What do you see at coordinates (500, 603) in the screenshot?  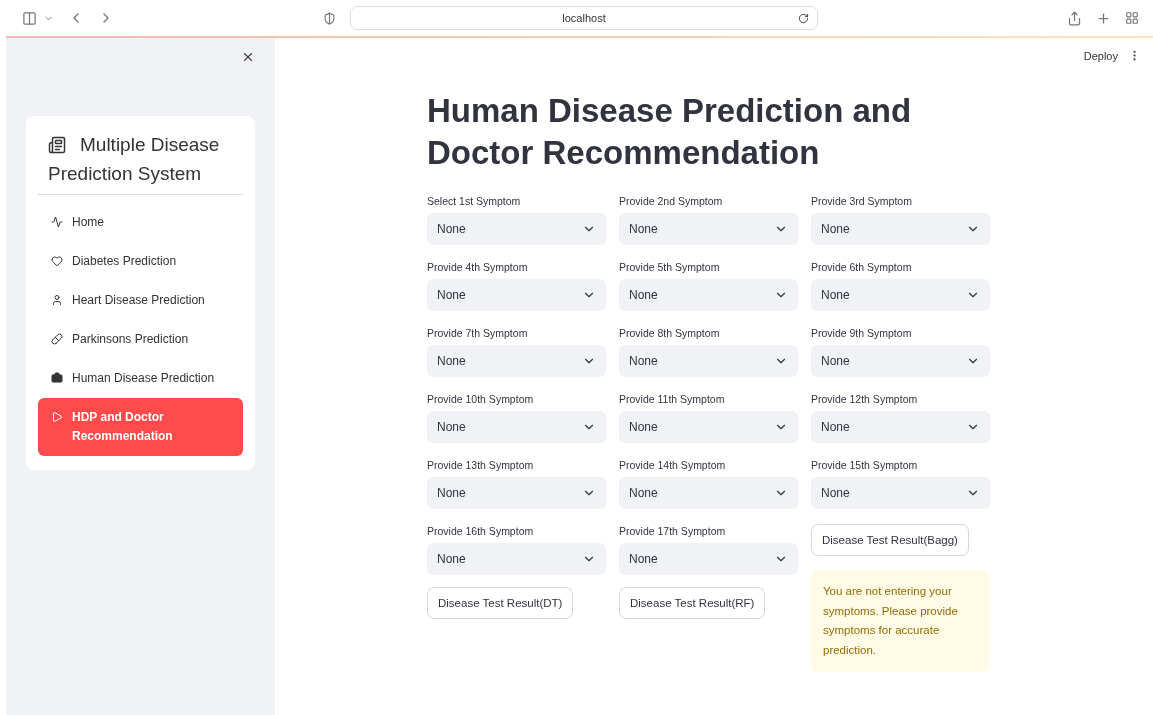 I see `result-button: Disease Test Result(DT)` at bounding box center [500, 603].